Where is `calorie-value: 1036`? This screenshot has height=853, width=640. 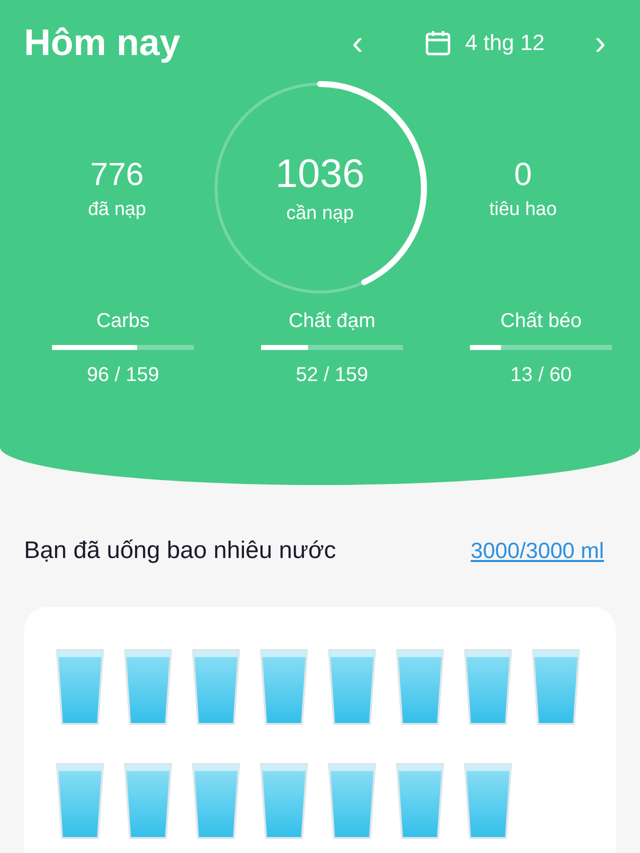 calorie-value: 1036 is located at coordinates (320, 174).